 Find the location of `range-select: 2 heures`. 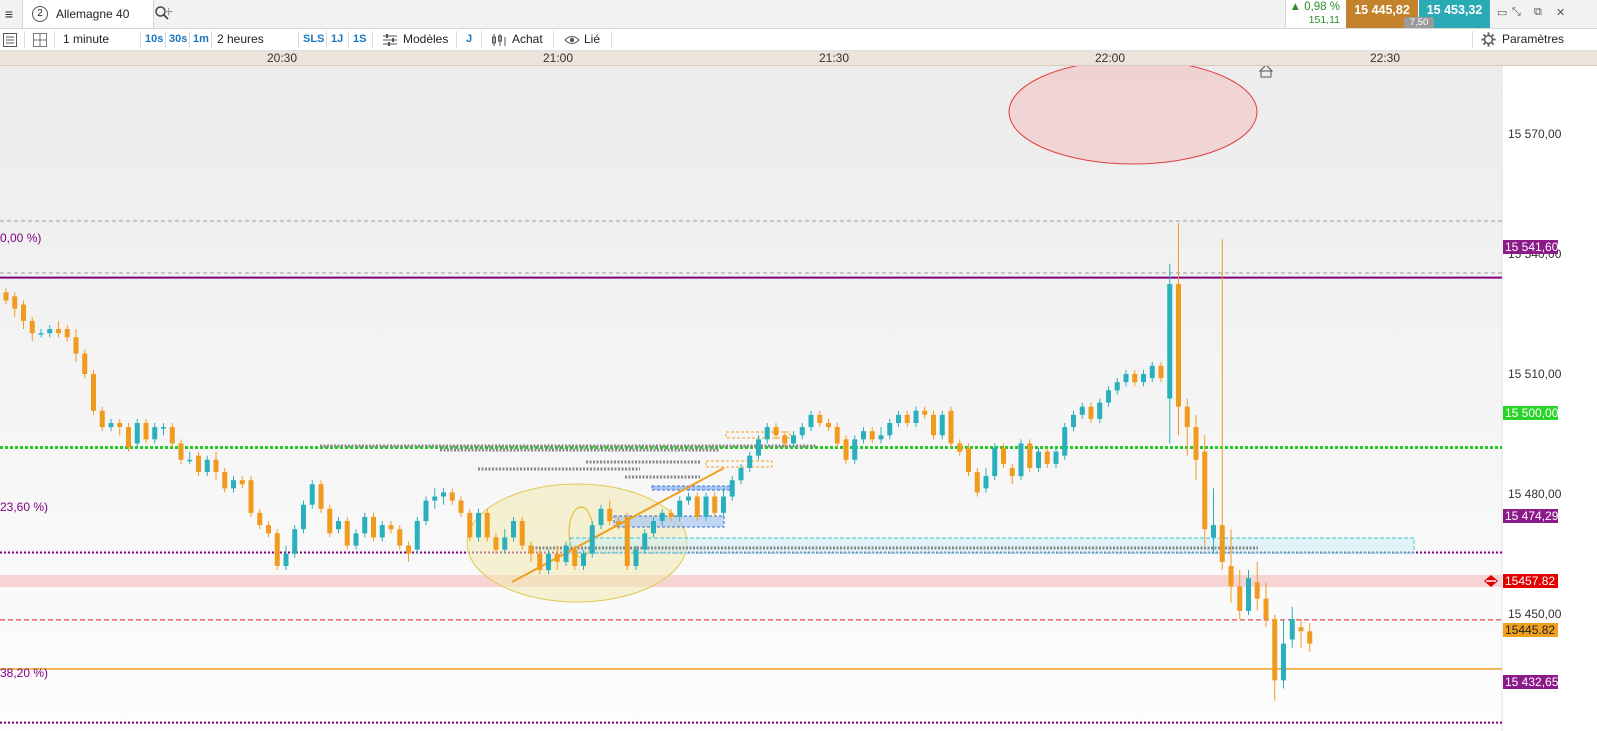

range-select: 2 heures is located at coordinates (240, 39).